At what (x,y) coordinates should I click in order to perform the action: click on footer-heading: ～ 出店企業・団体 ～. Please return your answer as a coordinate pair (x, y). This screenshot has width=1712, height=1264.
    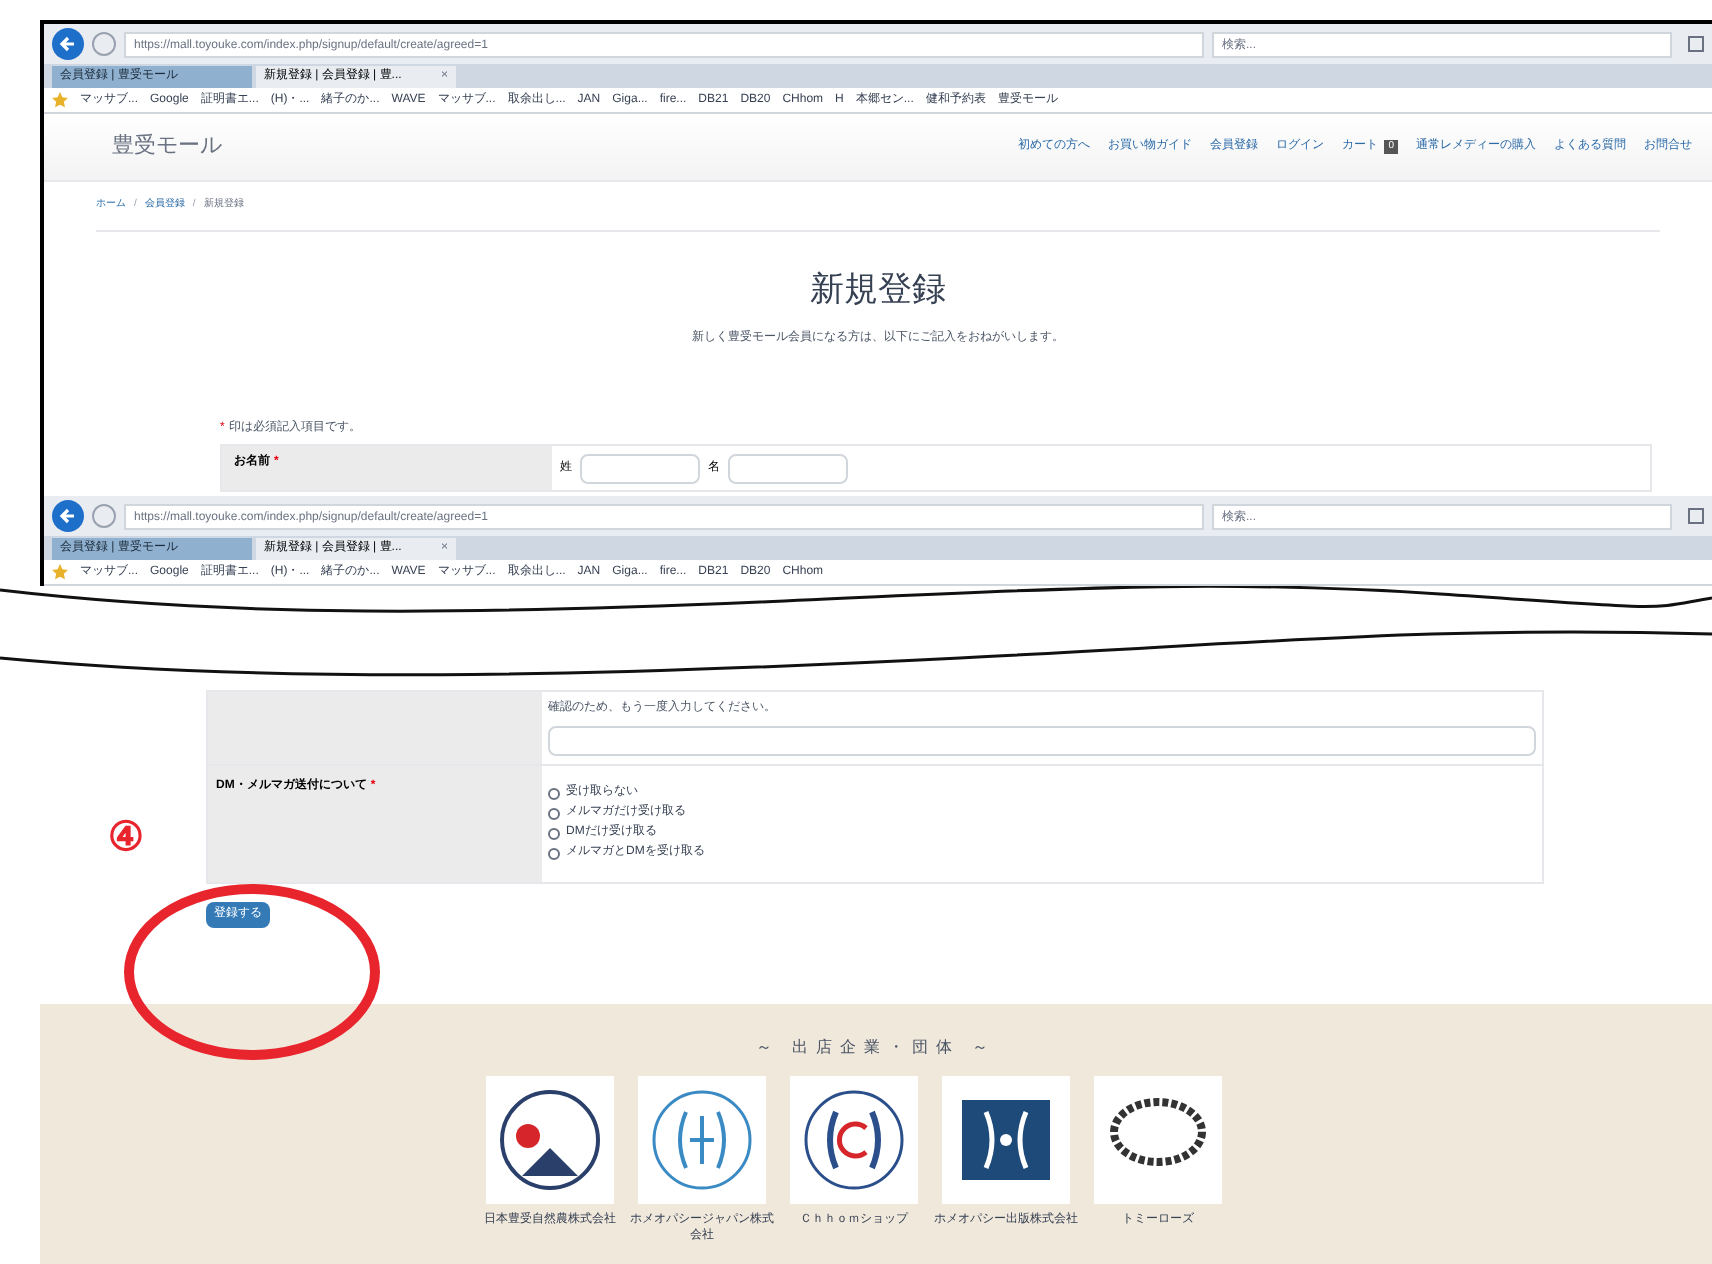
    Looking at the image, I should click on (876, 1048).